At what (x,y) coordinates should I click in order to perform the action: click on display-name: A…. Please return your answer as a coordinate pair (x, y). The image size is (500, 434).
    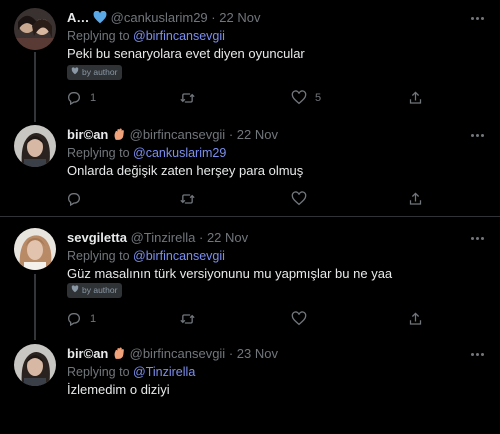
    Looking at the image, I should click on (78, 17).